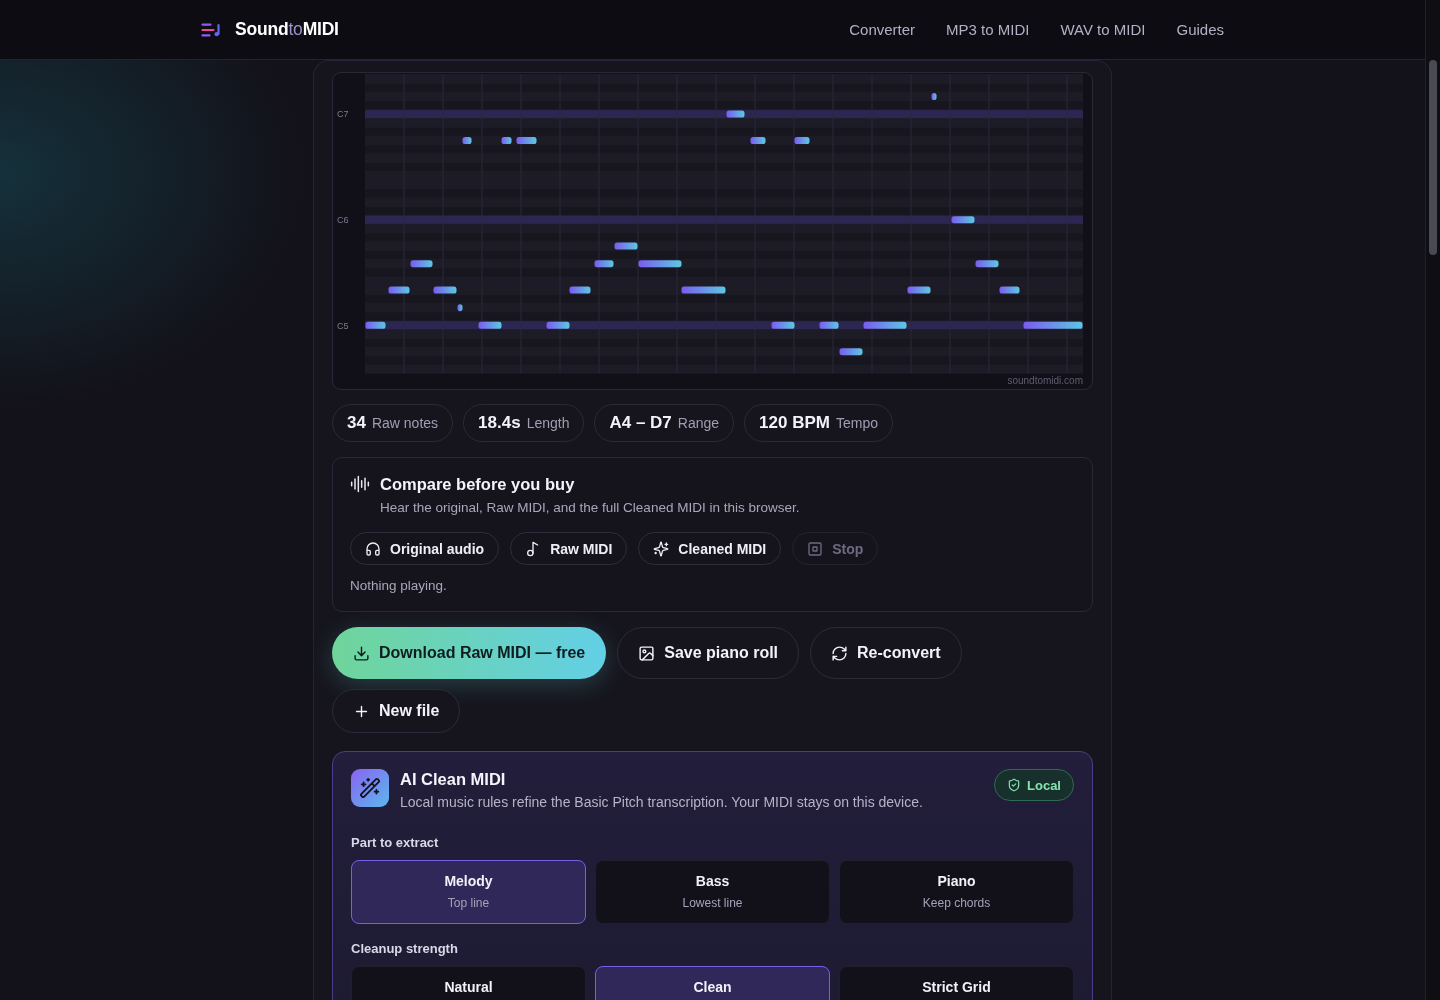 This screenshot has width=1440, height=1000. What do you see at coordinates (468, 892) in the screenshot?
I see `option-card: Melody Top line` at bounding box center [468, 892].